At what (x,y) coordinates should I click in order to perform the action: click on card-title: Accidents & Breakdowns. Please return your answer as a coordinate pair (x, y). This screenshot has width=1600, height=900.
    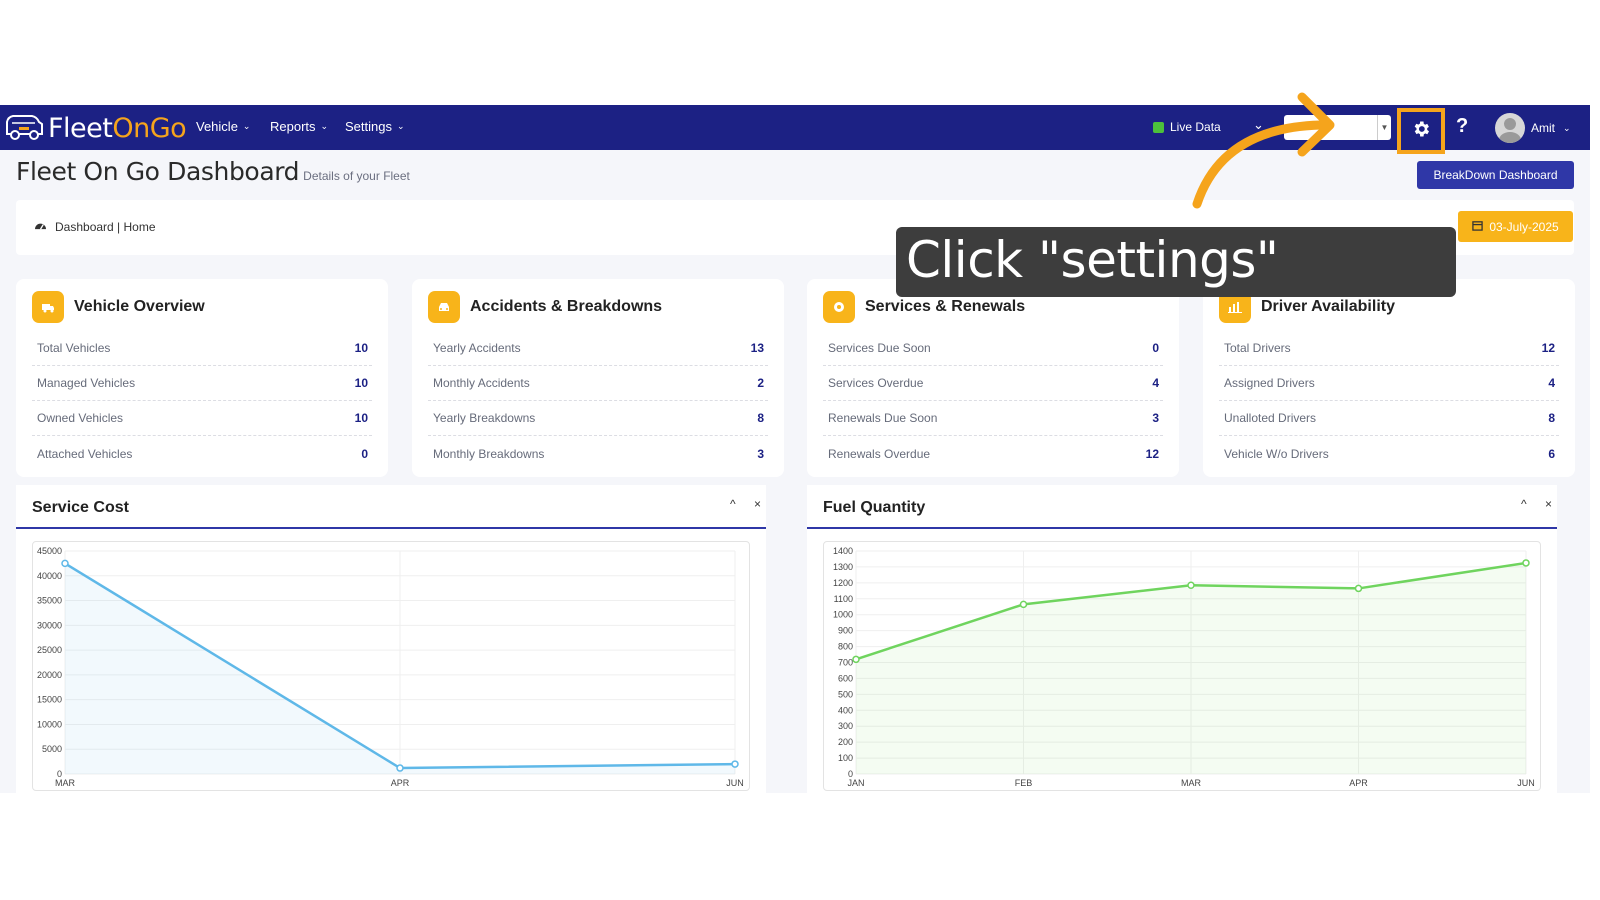
    Looking at the image, I should click on (566, 306).